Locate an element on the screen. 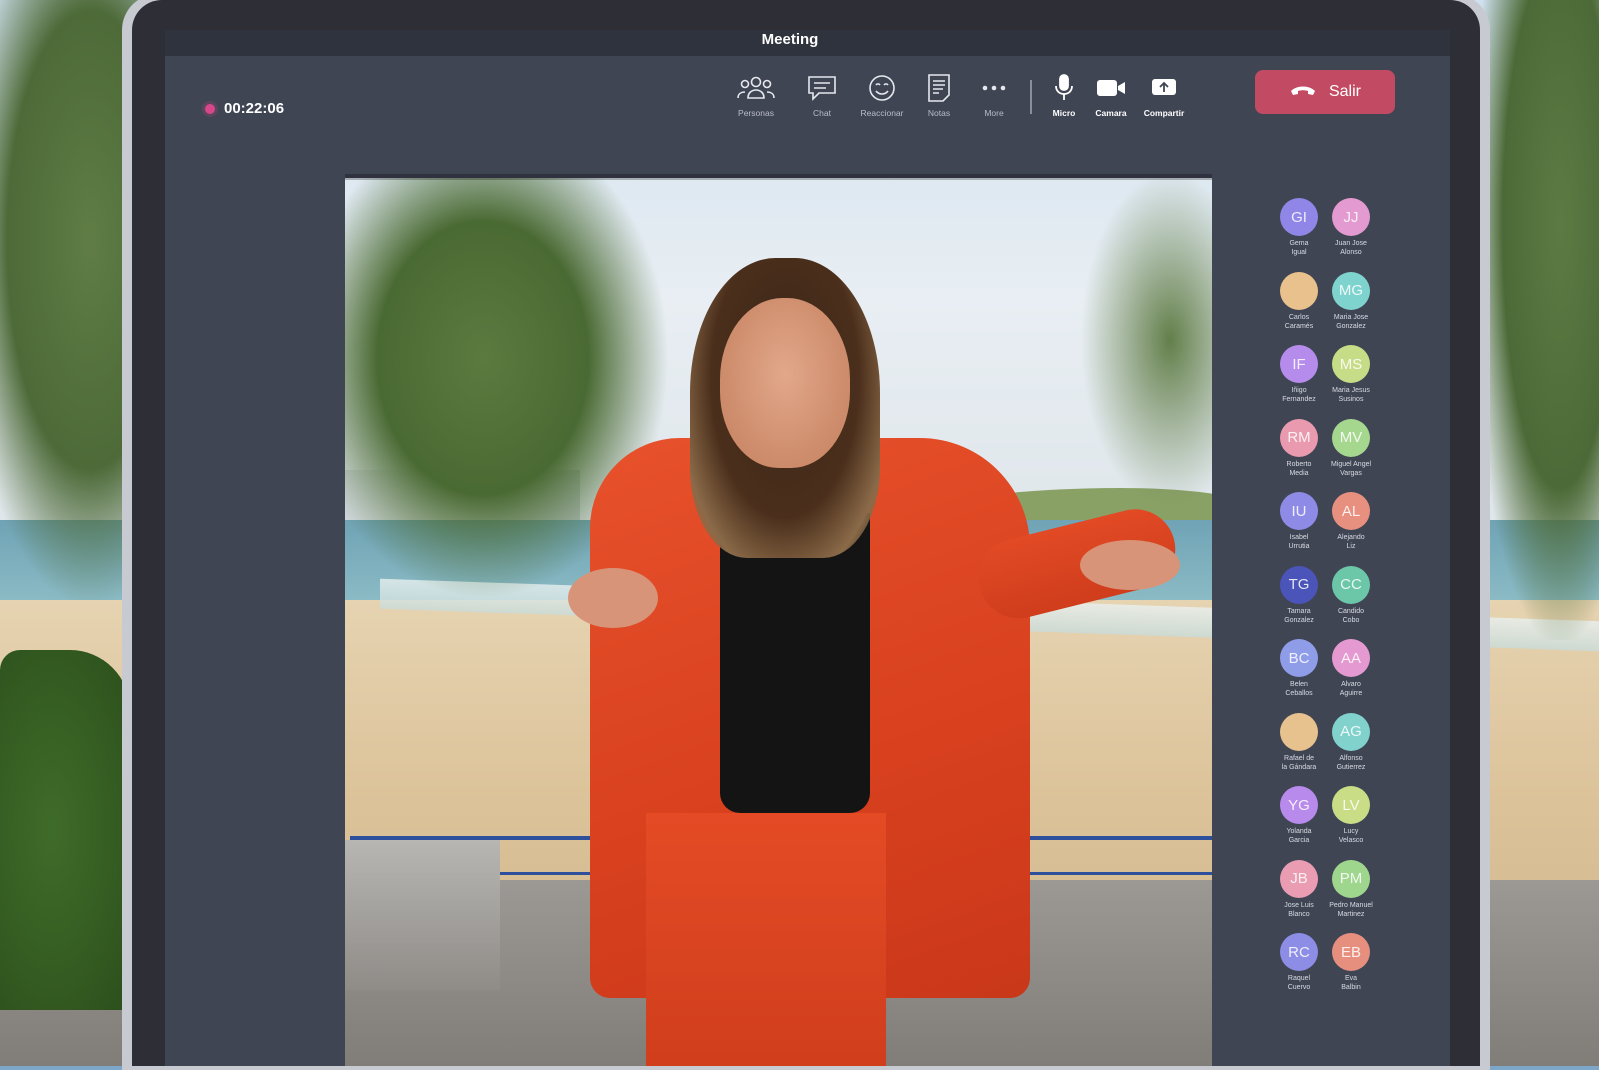 This screenshot has width=1599, height=1070. participant-avatar: RM is located at coordinates (1299, 437).